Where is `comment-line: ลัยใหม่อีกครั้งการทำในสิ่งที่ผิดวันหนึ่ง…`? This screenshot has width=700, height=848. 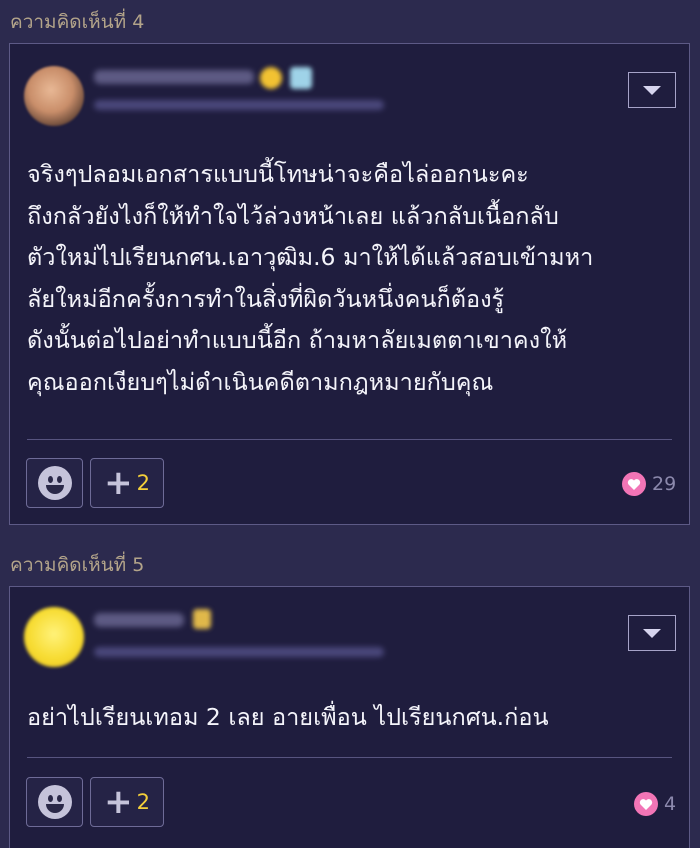
comment-line: ลัยใหม่อีกครั้งการทำในสิ่งที่ผิดวันหนึ่ง… is located at coordinates (266, 298).